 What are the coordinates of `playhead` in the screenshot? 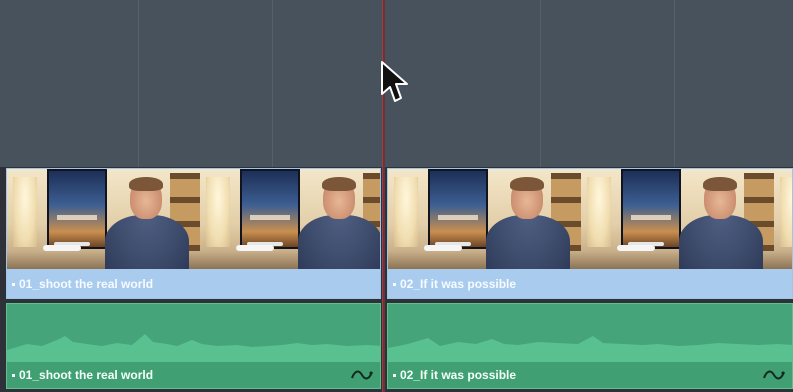 It's located at (383, 196).